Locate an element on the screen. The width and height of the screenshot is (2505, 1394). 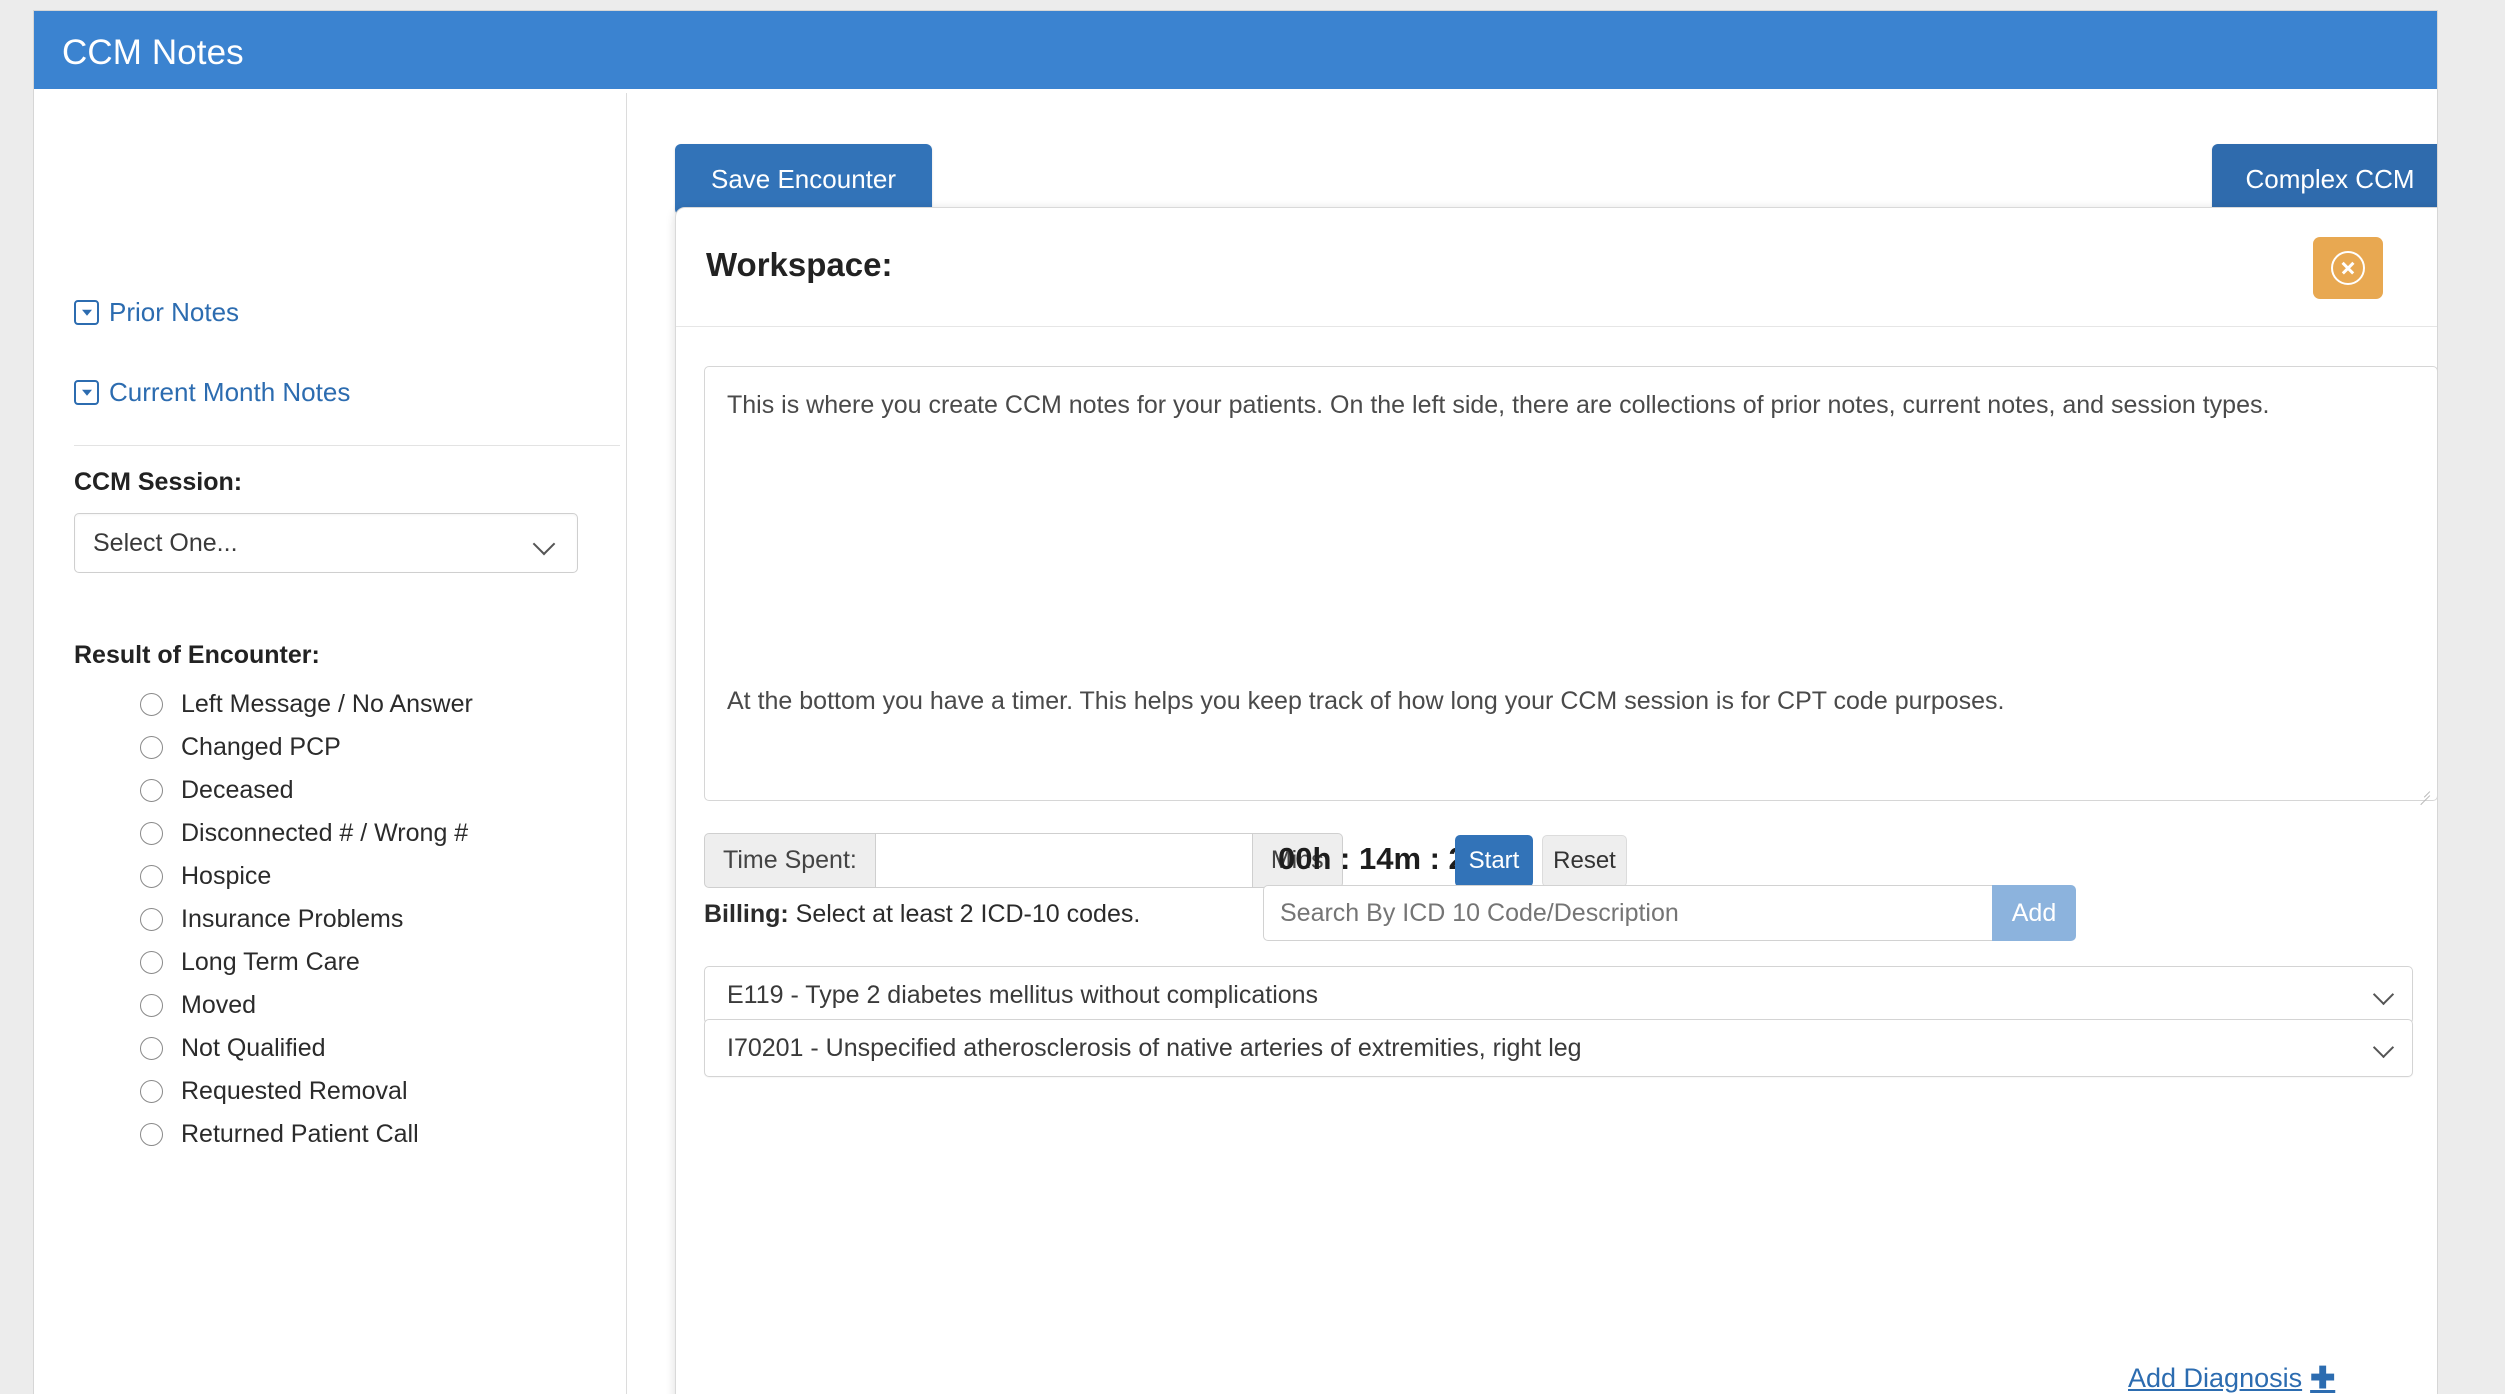
radio-label: Requested Removal is located at coordinates (294, 1091).